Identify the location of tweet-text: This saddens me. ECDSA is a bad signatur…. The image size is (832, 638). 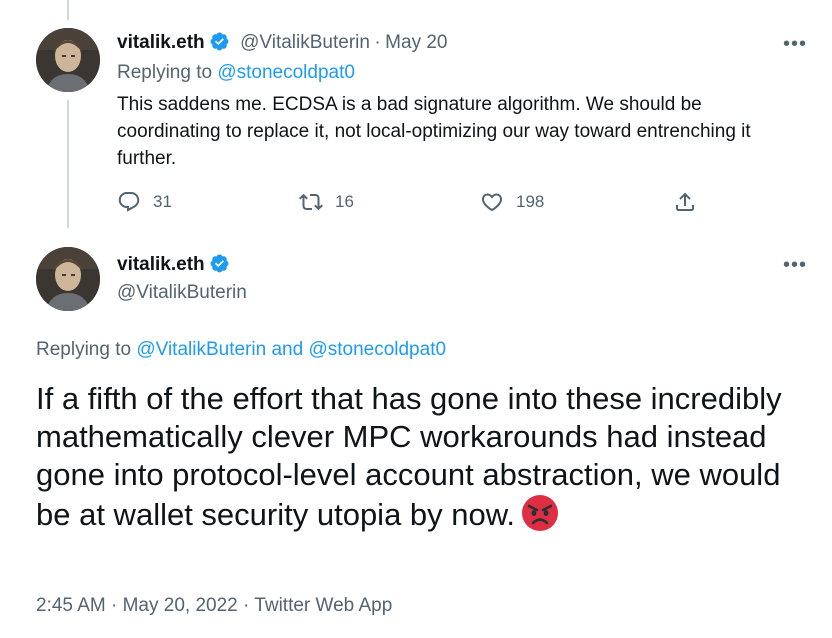
(434, 131).